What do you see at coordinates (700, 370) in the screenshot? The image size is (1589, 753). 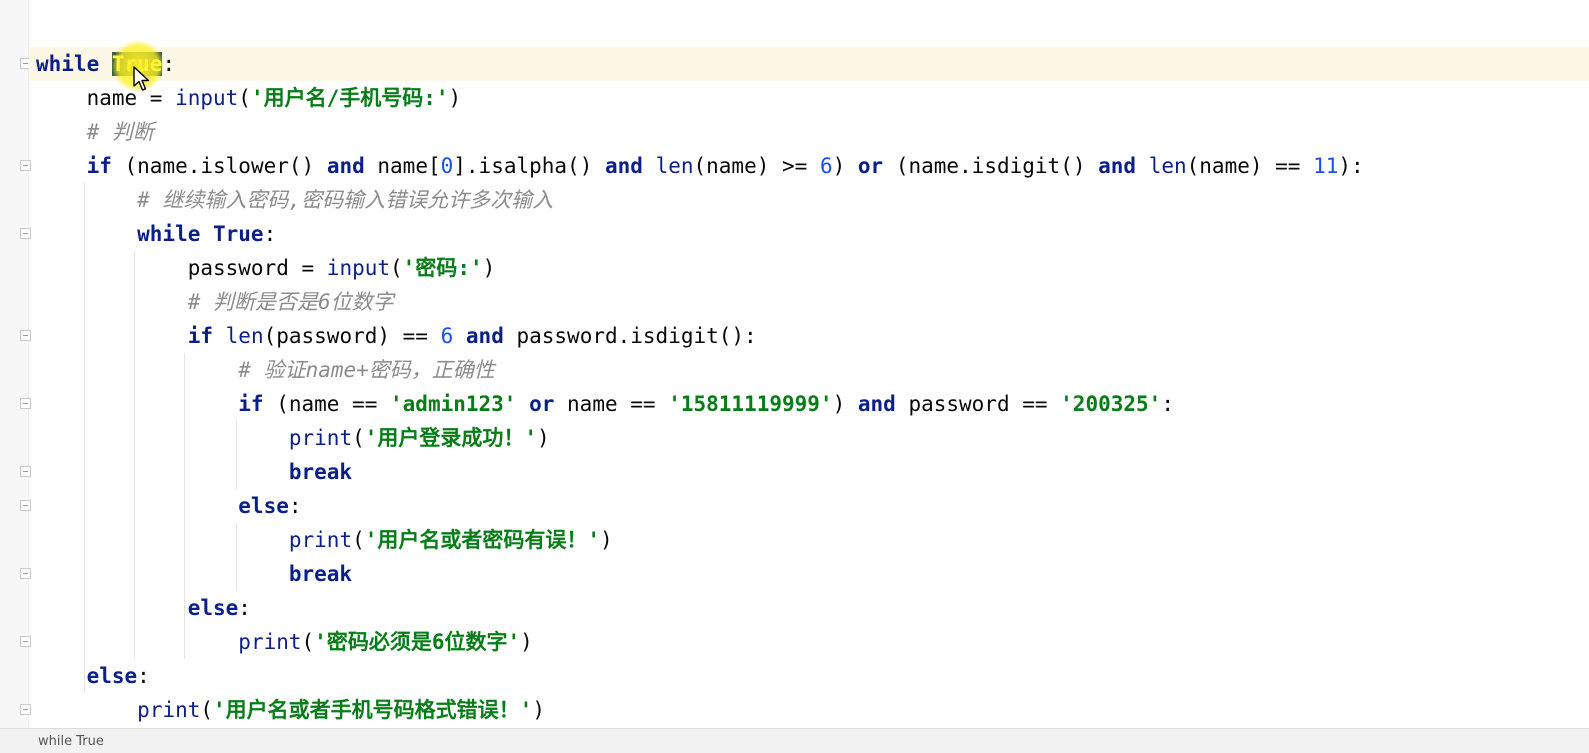 I see `code-line: # 验证name+密码，正确性` at bounding box center [700, 370].